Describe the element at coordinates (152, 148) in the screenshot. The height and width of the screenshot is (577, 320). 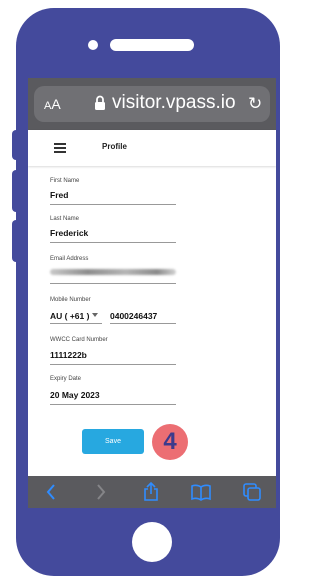
I see `app-header: Profile` at that location.